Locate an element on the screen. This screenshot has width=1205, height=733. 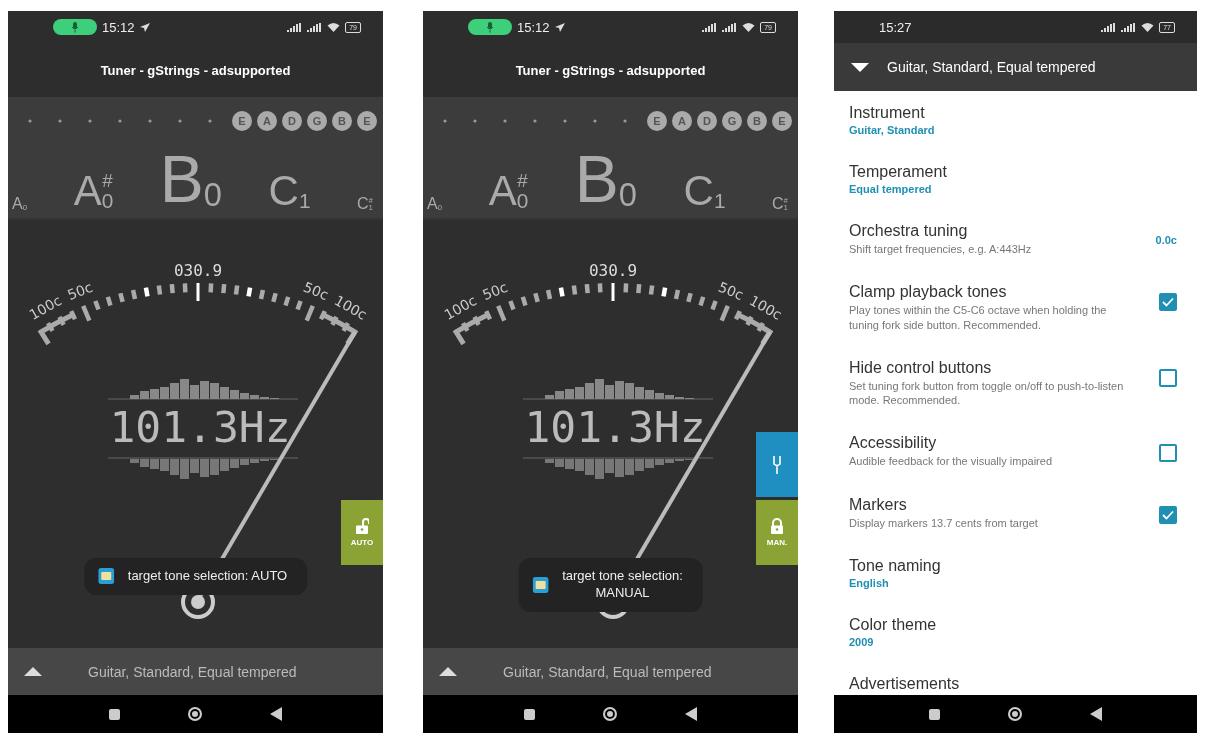
setting-title: Clamp playback tones is located at coordinates (928, 292).